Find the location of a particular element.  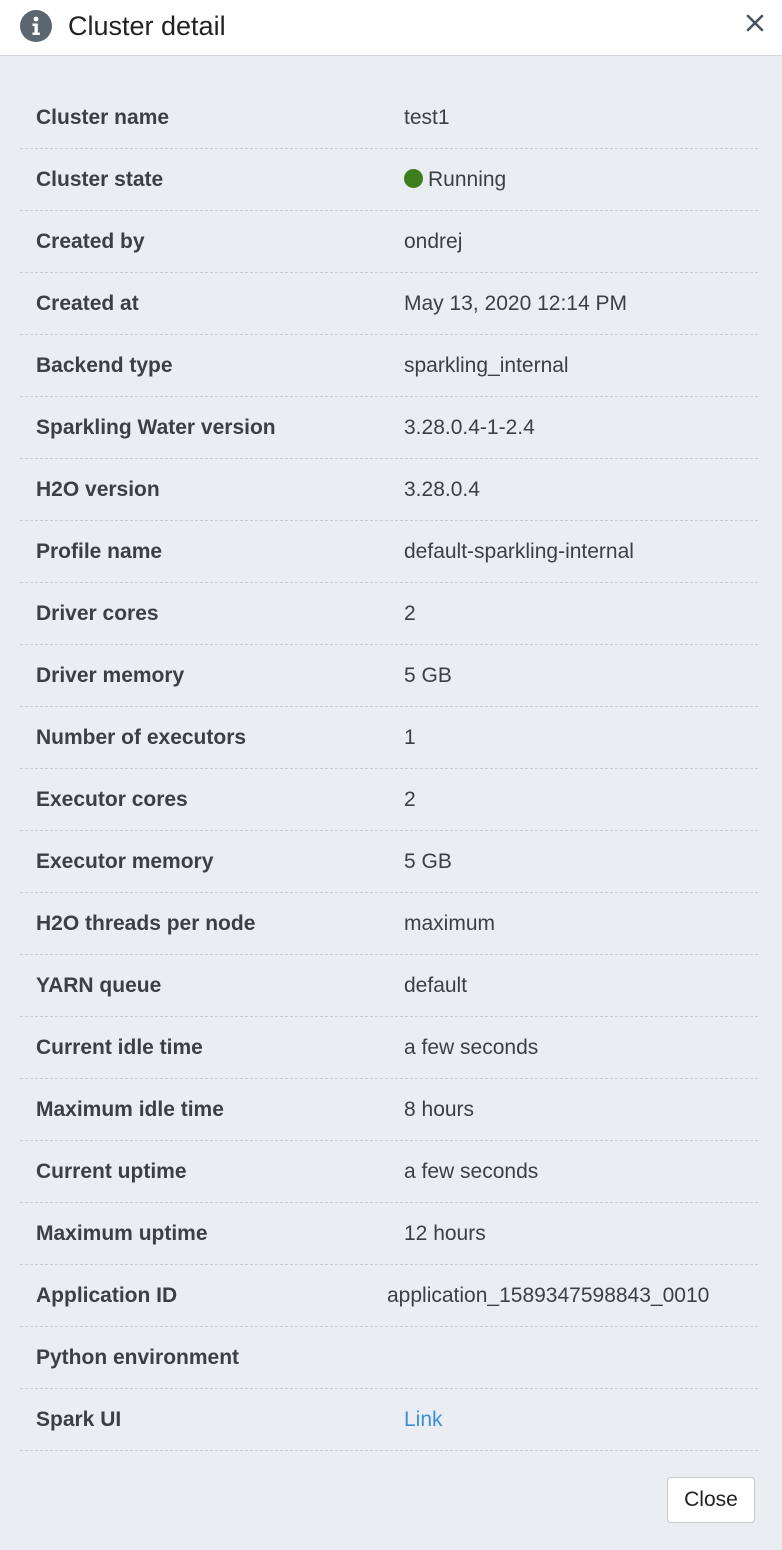

detail-label: Executor cores is located at coordinates (112, 799).